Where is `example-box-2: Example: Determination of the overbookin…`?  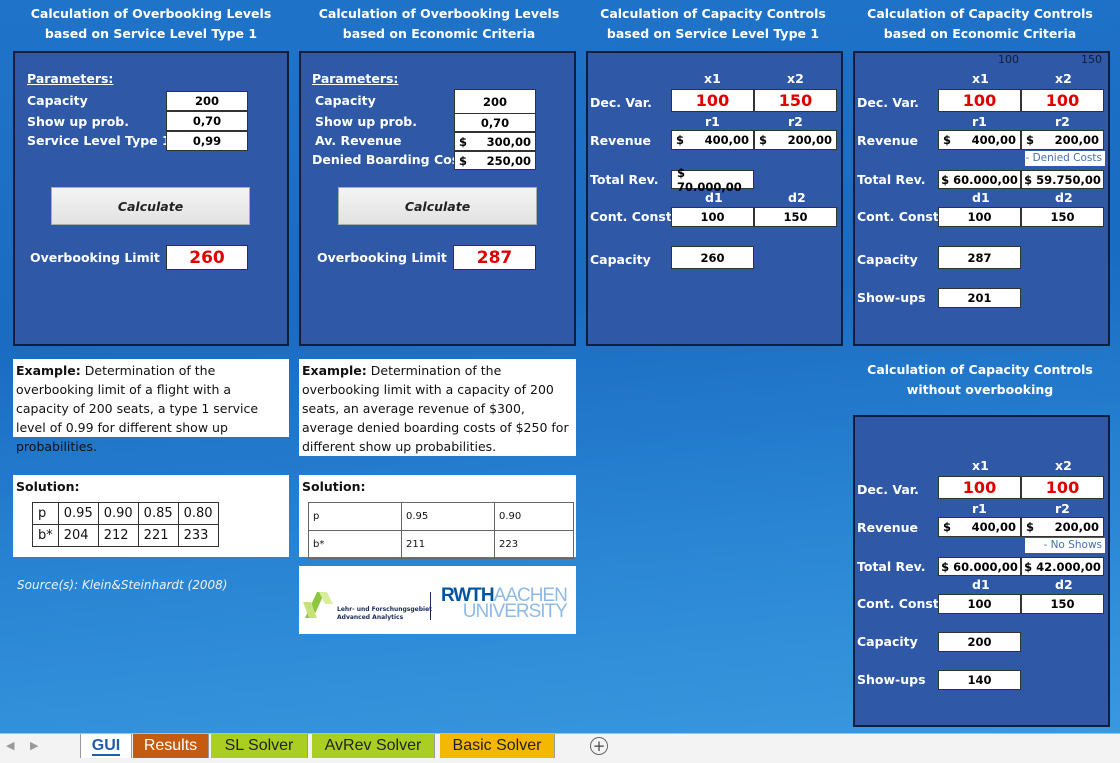 example-box-2: Example: Determination of the overbookin… is located at coordinates (437, 407).